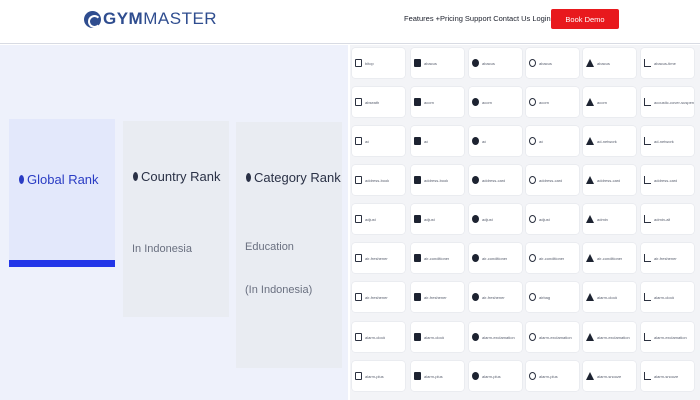 The height and width of the screenshot is (400, 700). Describe the element at coordinates (532, 63) in the screenshot. I see `abacus-icon` at that location.